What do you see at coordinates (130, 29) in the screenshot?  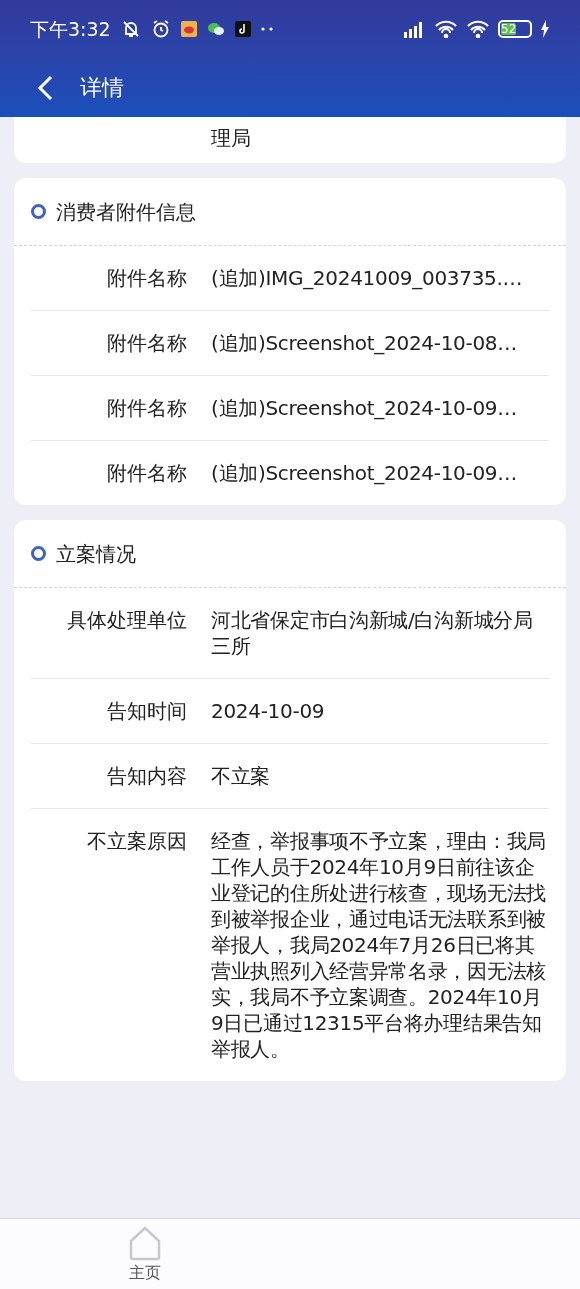 I see `bell-off-icon` at bounding box center [130, 29].